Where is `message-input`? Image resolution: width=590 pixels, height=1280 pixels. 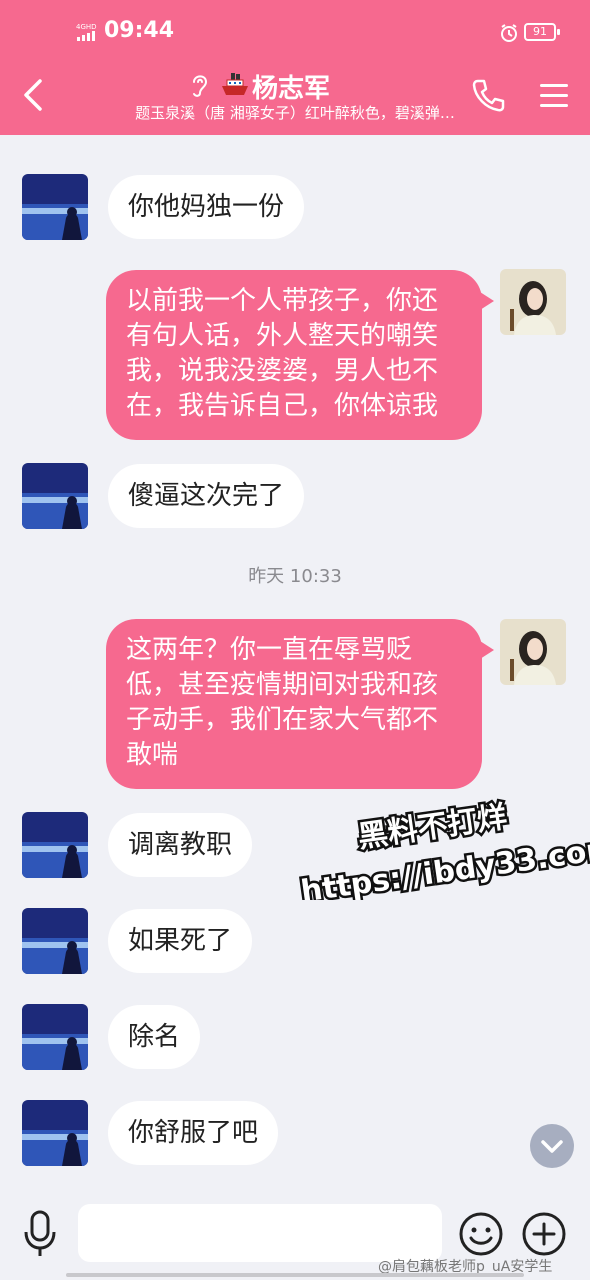
message-input is located at coordinates (260, 1233).